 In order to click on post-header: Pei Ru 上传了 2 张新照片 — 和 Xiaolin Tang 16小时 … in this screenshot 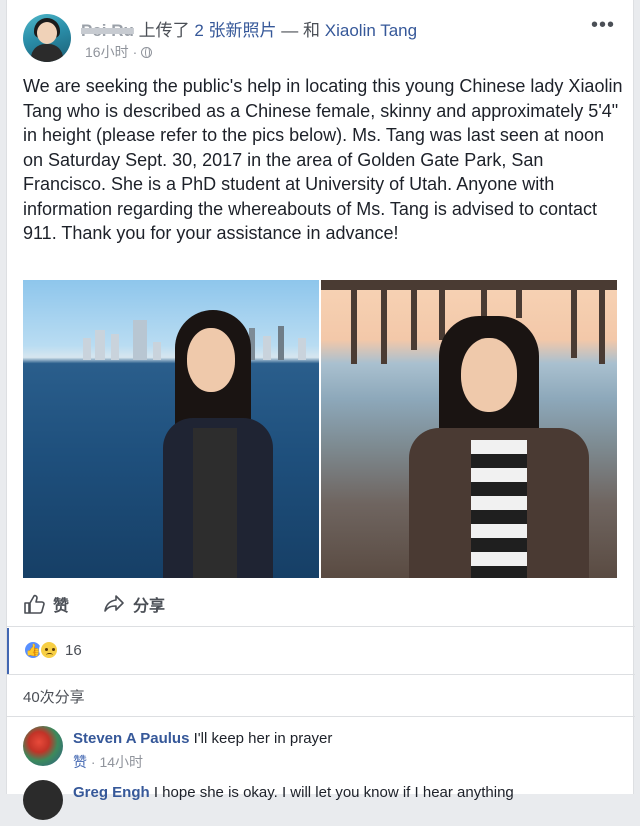, I will do `click(323, 37)`.